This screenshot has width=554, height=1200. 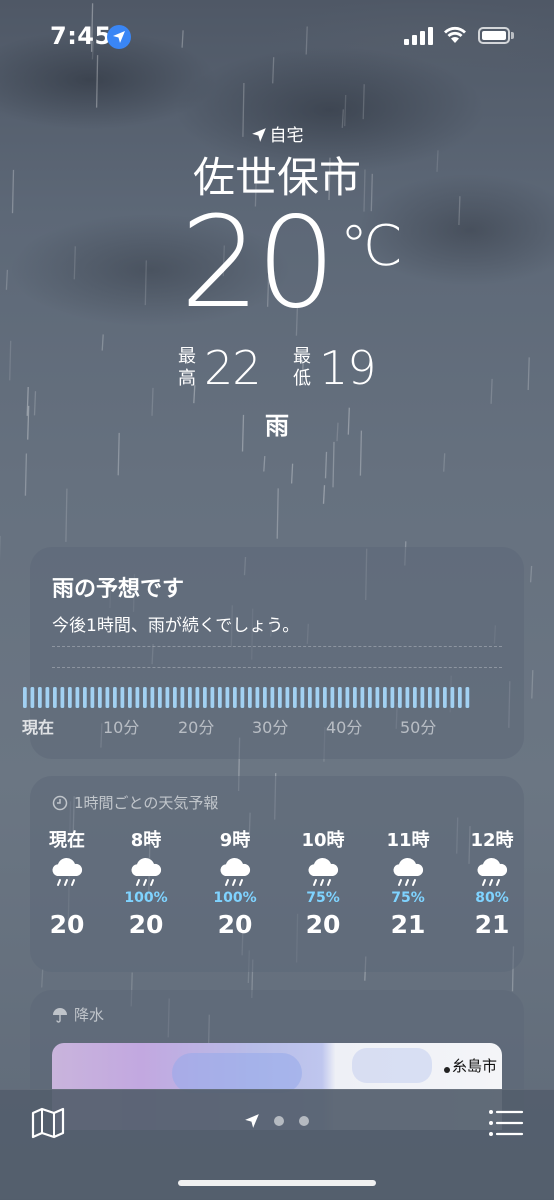 I want to click on hour-item: 11時 75% 21, so click(x=408, y=882).